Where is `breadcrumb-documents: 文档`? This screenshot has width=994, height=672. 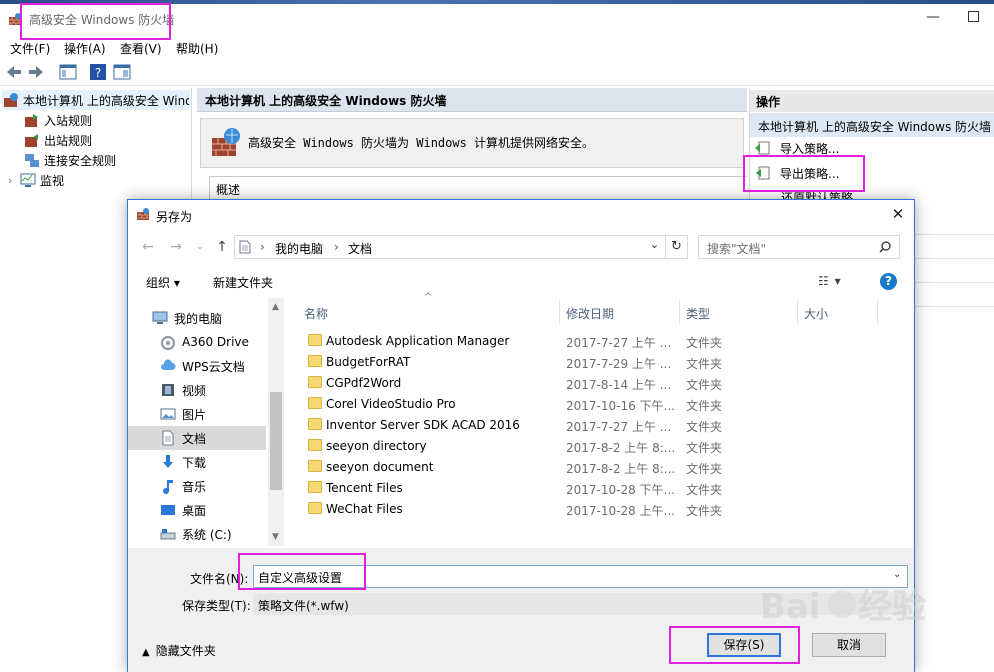
breadcrumb-documents: 文档 is located at coordinates (360, 248).